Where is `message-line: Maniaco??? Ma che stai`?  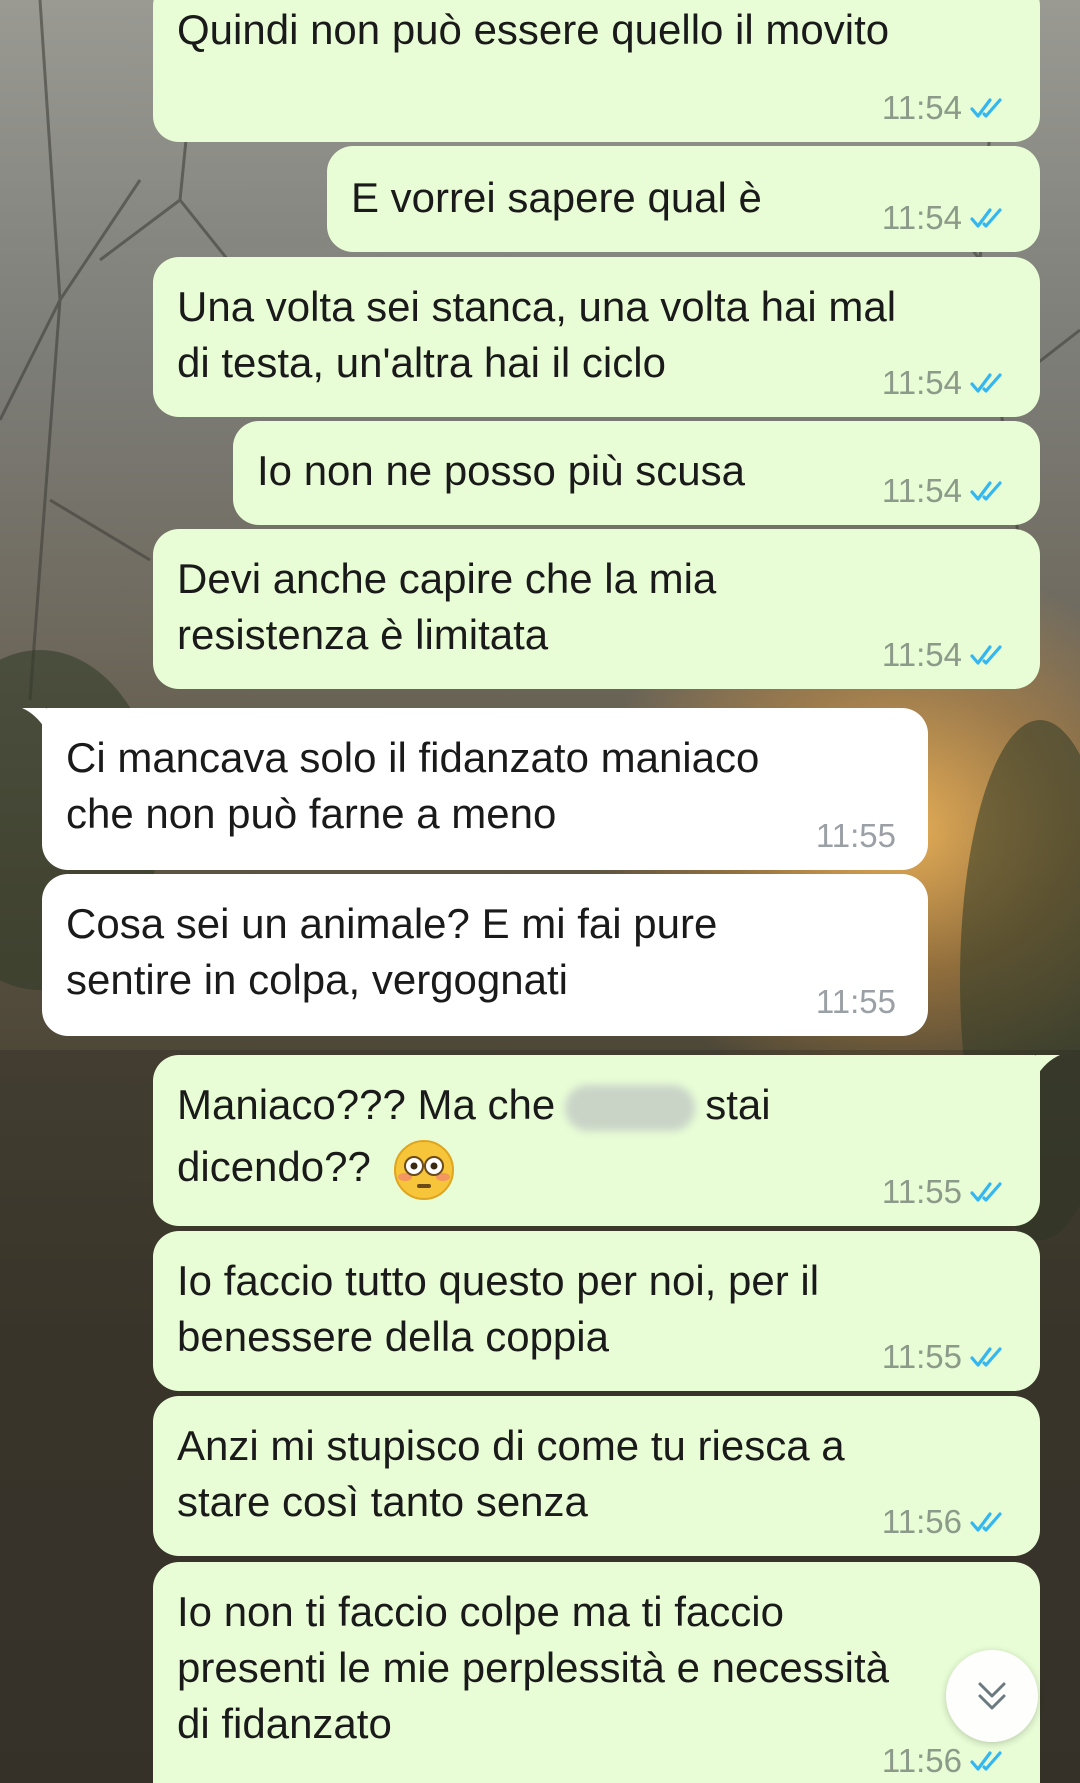
message-line: Maniaco??? Ma che stai is located at coordinates (474, 1105).